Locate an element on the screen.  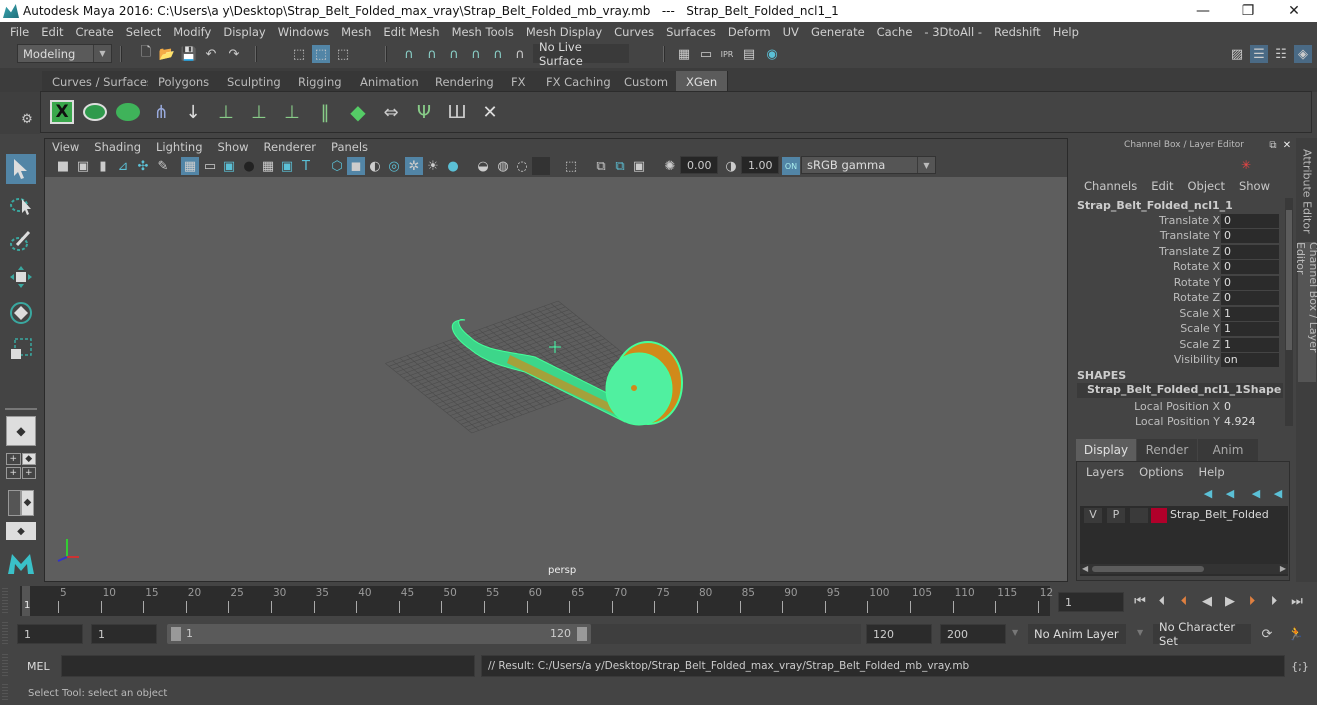
animation-end-field: 200 is located at coordinates (973, 634).